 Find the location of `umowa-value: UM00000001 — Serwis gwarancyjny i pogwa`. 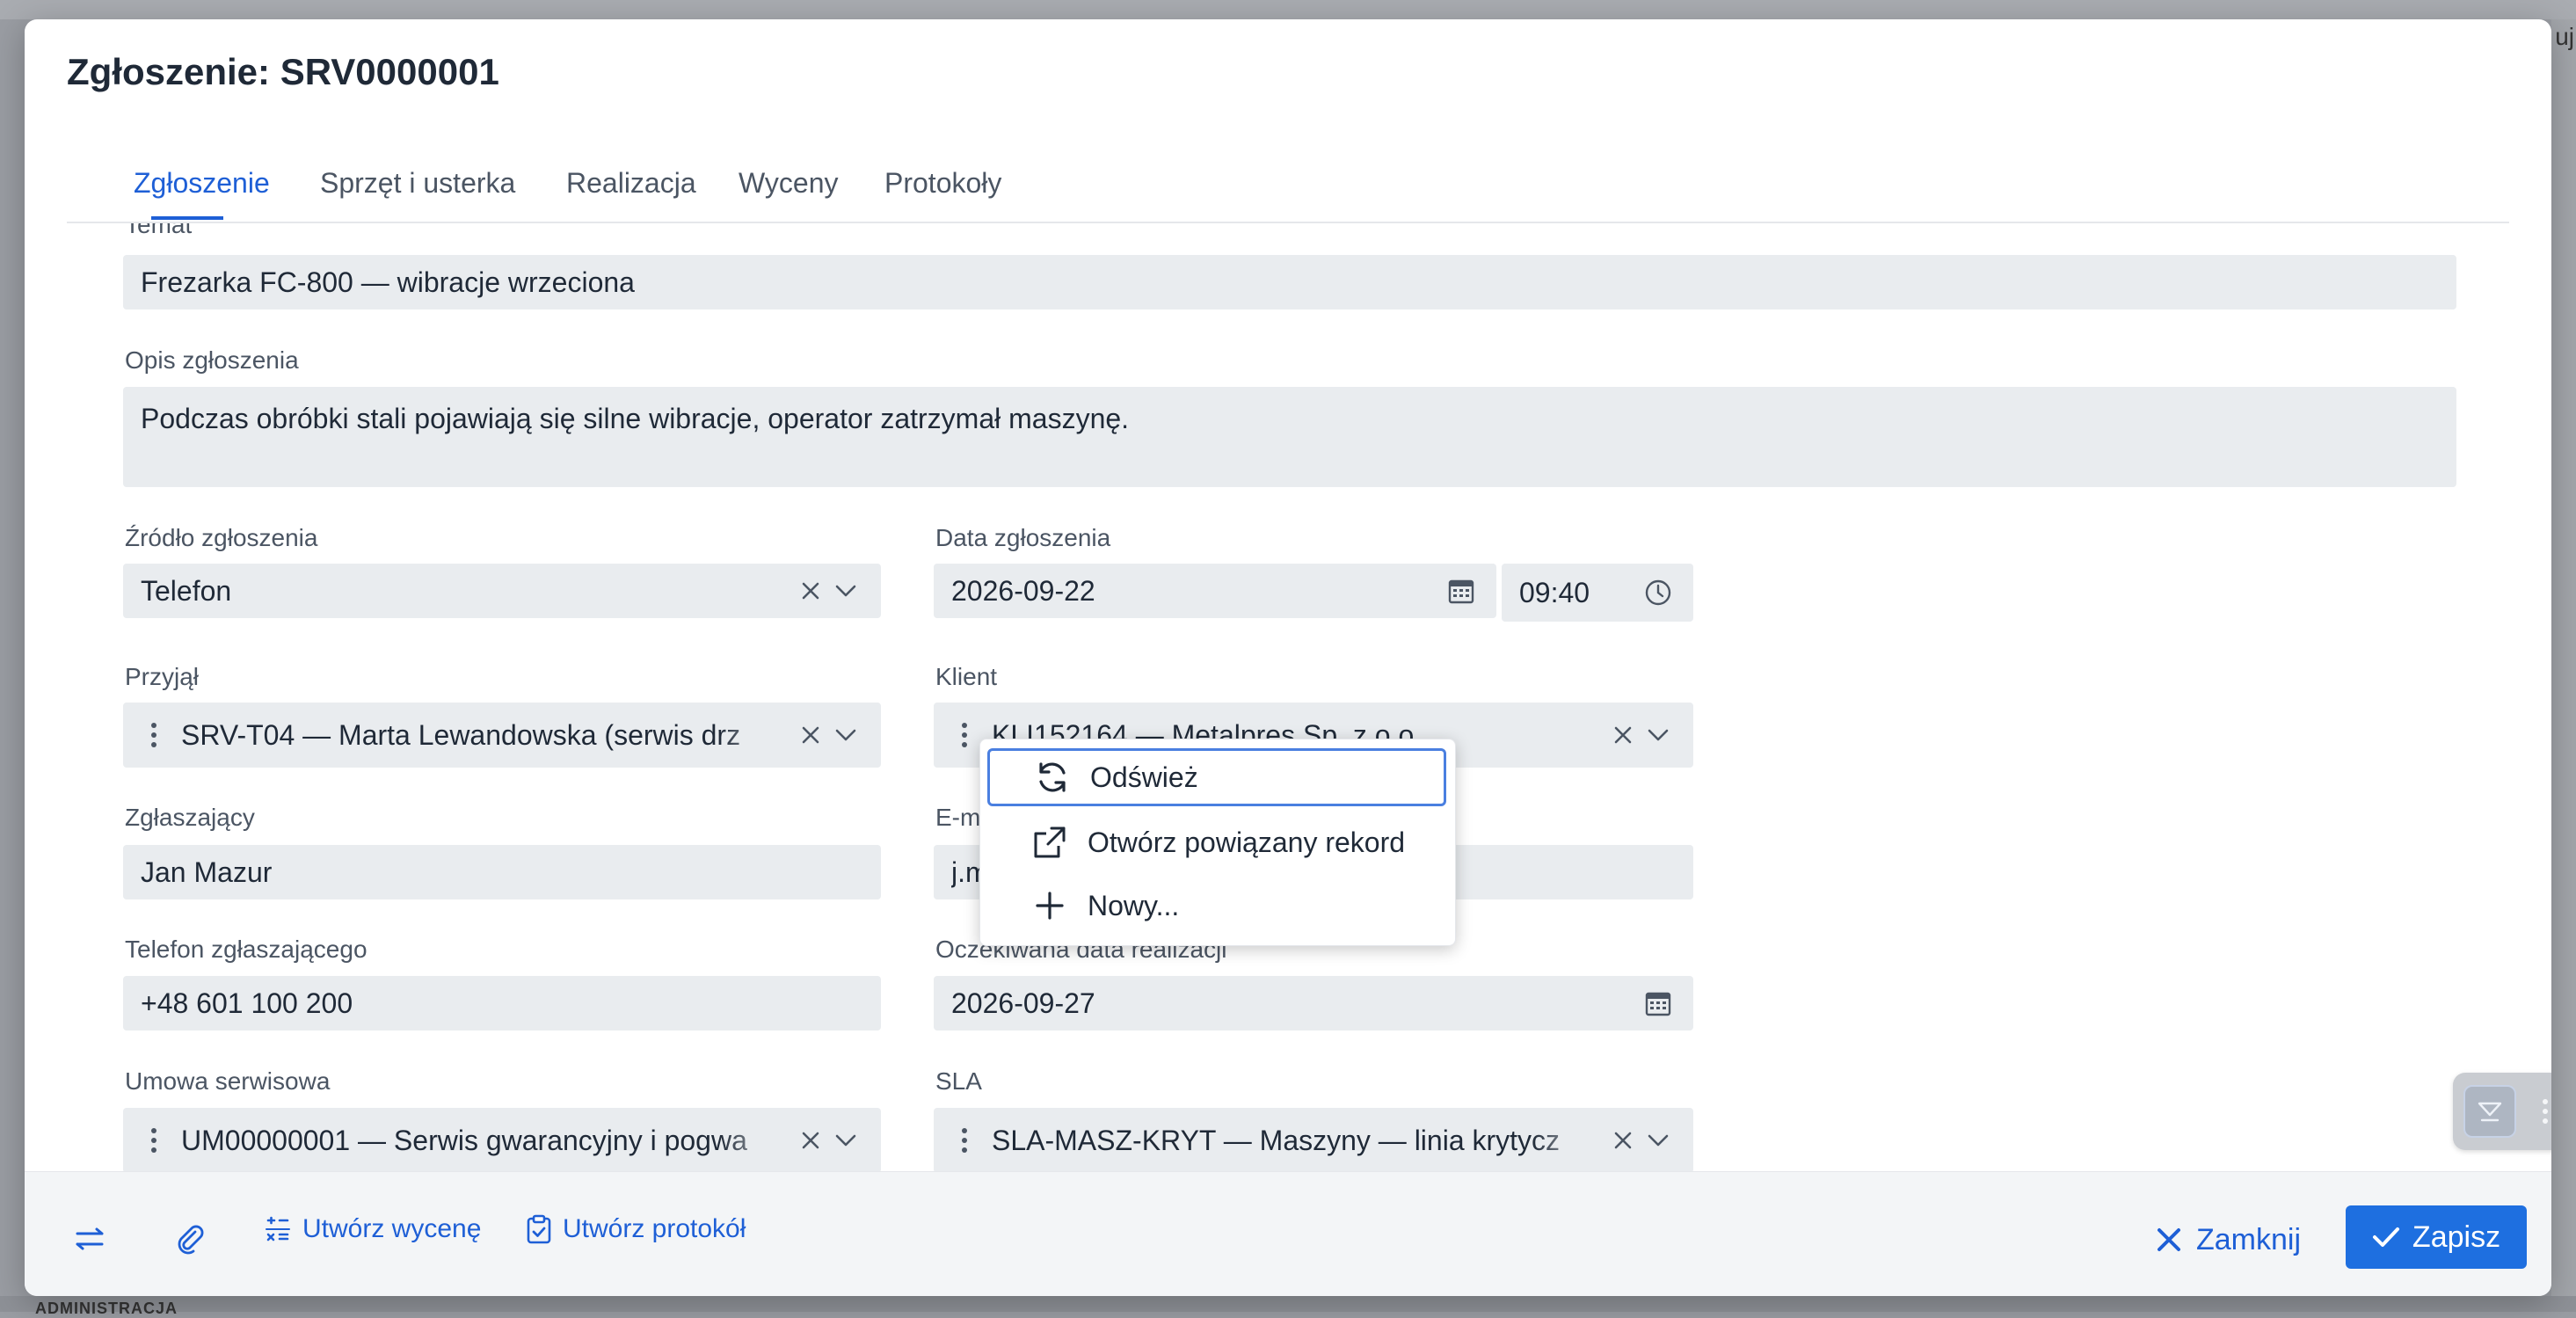

umowa-value: UM00000001 — Serwis gwarancyjny i pogwa is located at coordinates (464, 1140).